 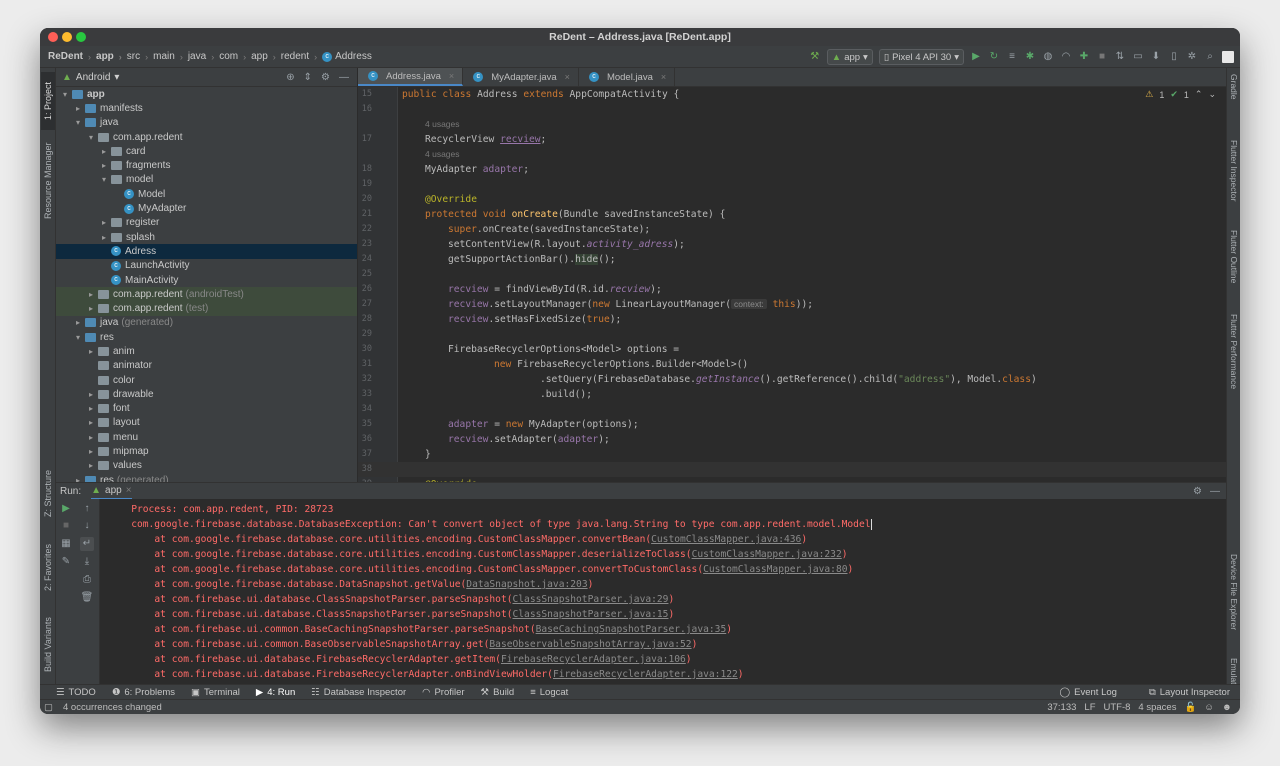 What do you see at coordinates (792, 139) in the screenshot?
I see `code-line: 17 RecyclerView recview;` at bounding box center [792, 139].